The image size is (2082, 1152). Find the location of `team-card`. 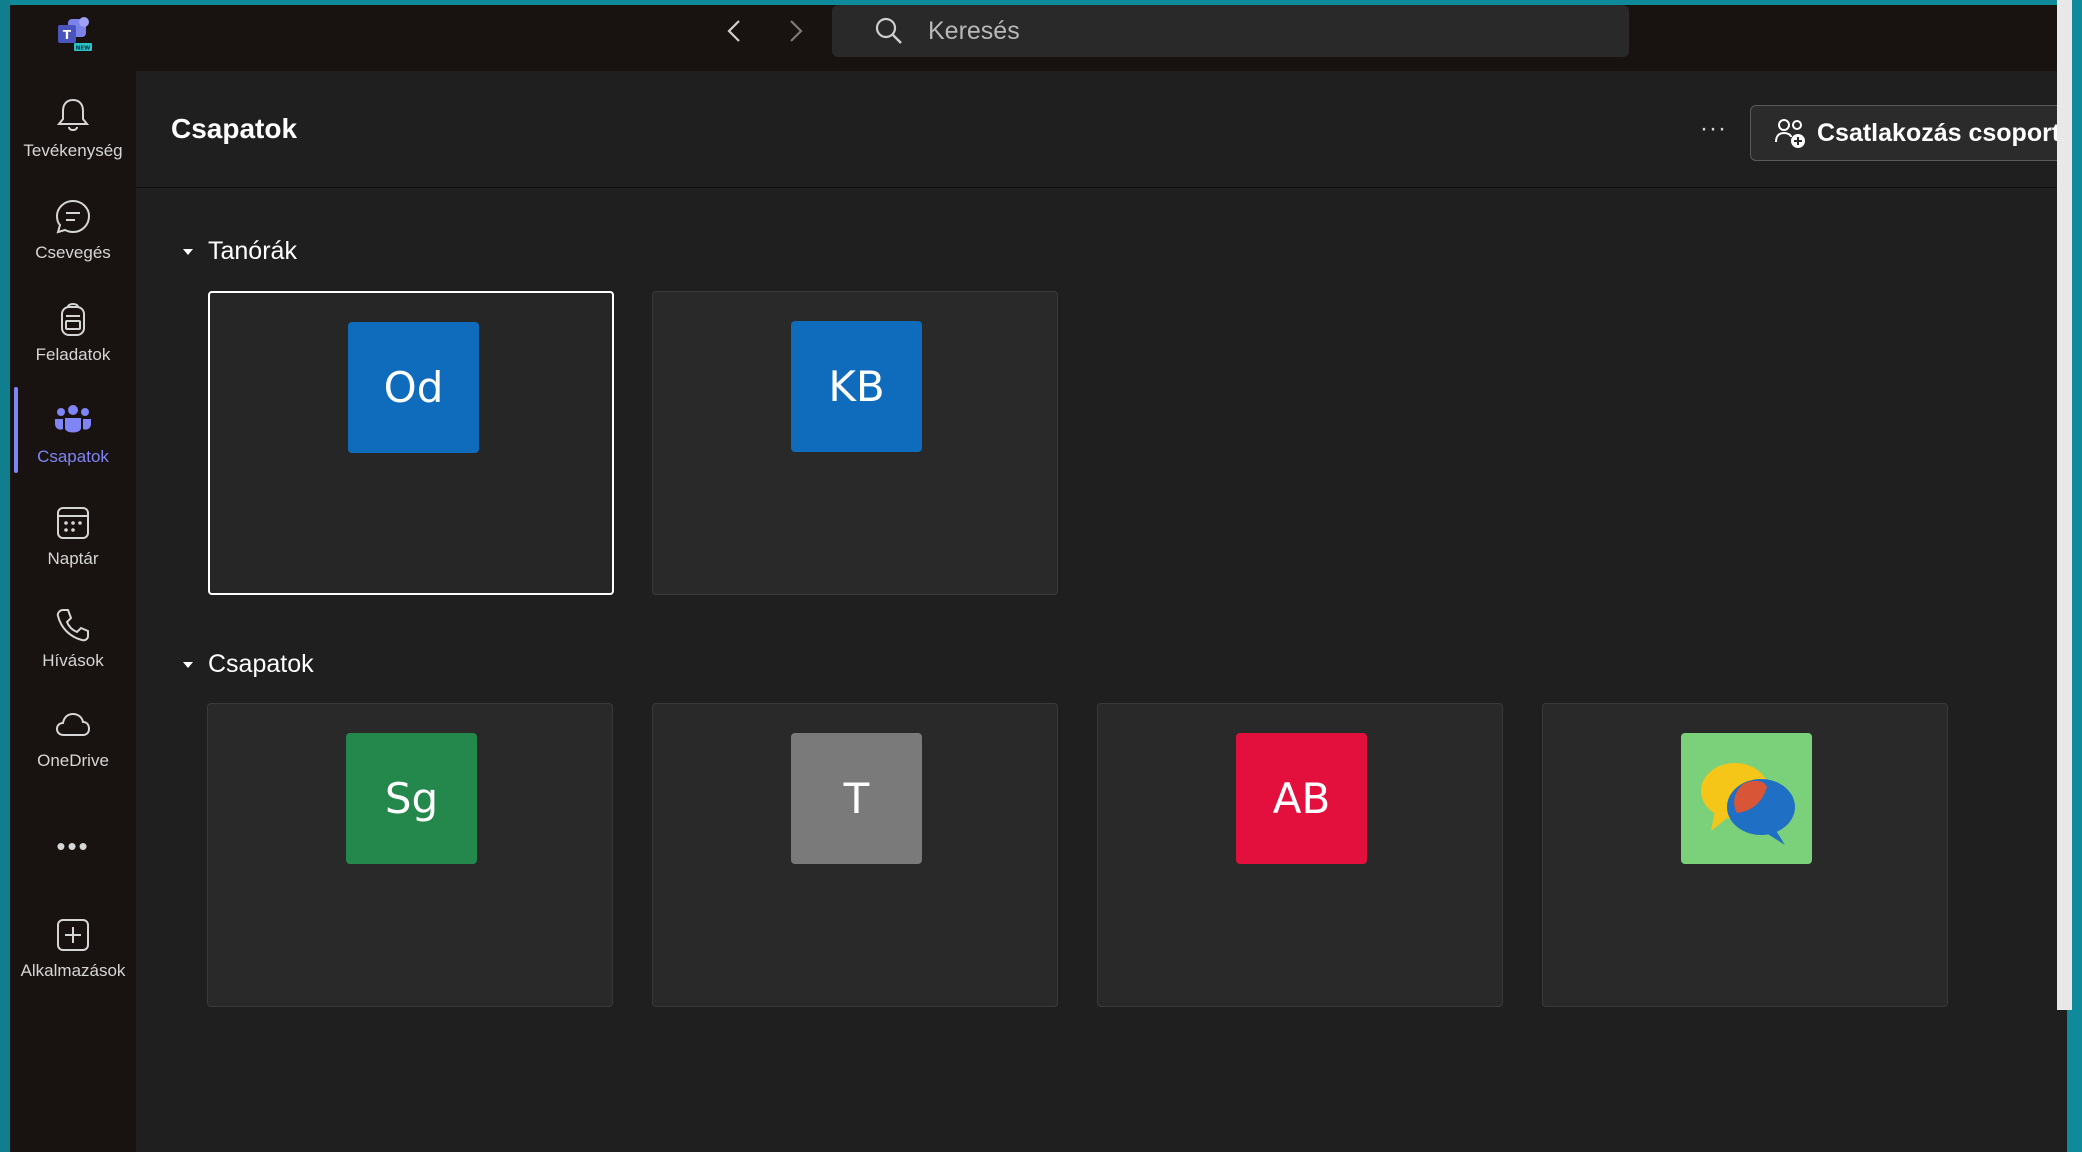

team-card is located at coordinates (1745, 855).